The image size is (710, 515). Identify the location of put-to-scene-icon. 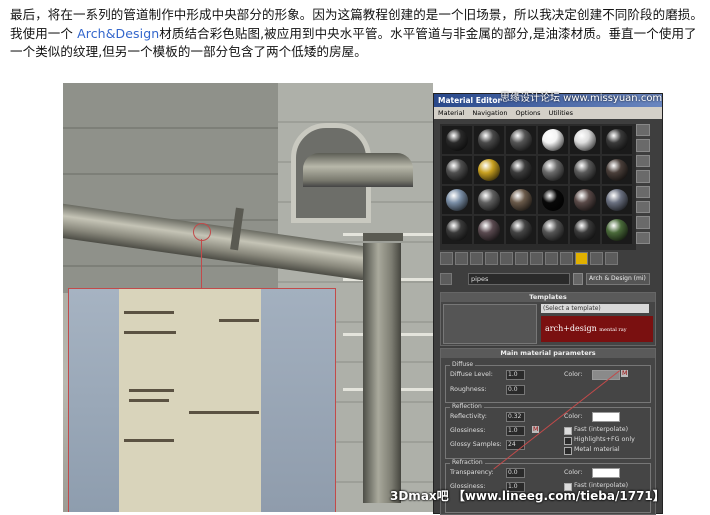
(461, 258).